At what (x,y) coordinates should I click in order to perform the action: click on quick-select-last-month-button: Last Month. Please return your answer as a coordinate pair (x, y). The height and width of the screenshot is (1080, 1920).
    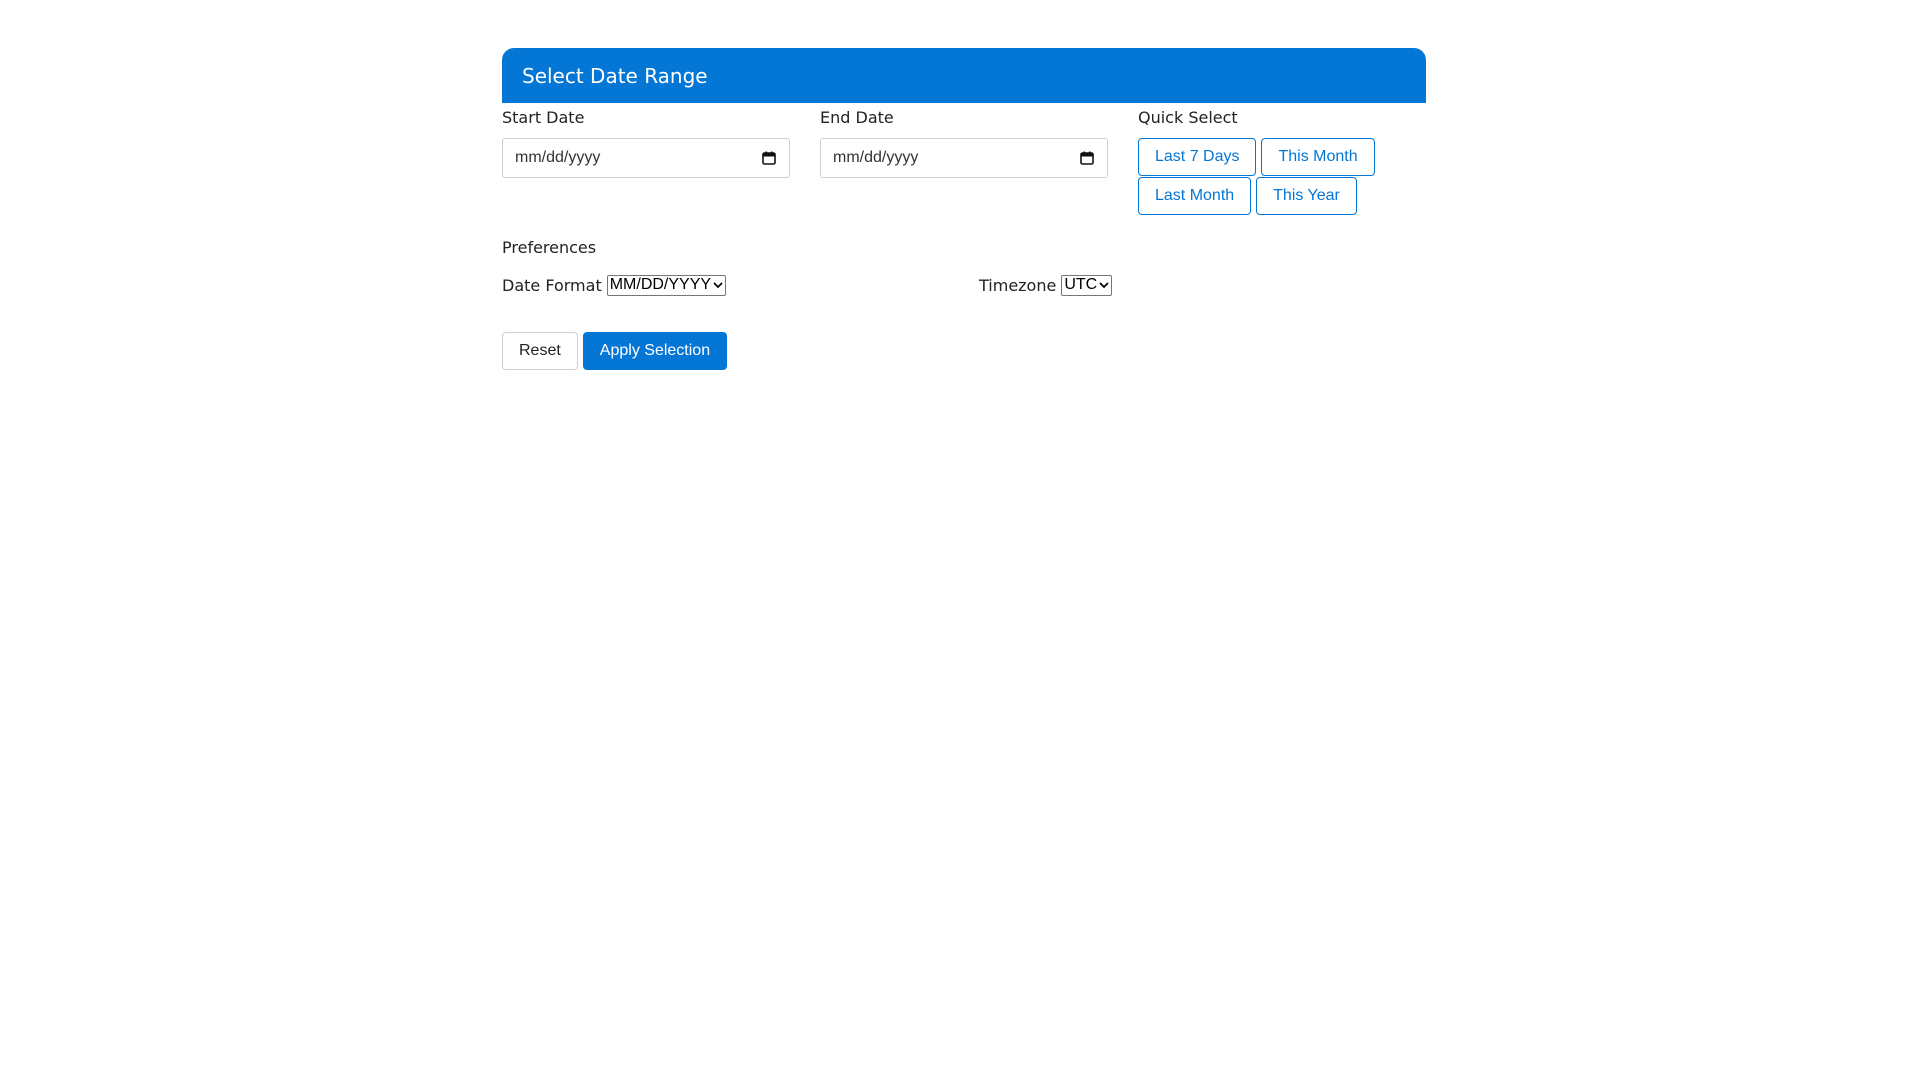
    Looking at the image, I should click on (1195, 196).